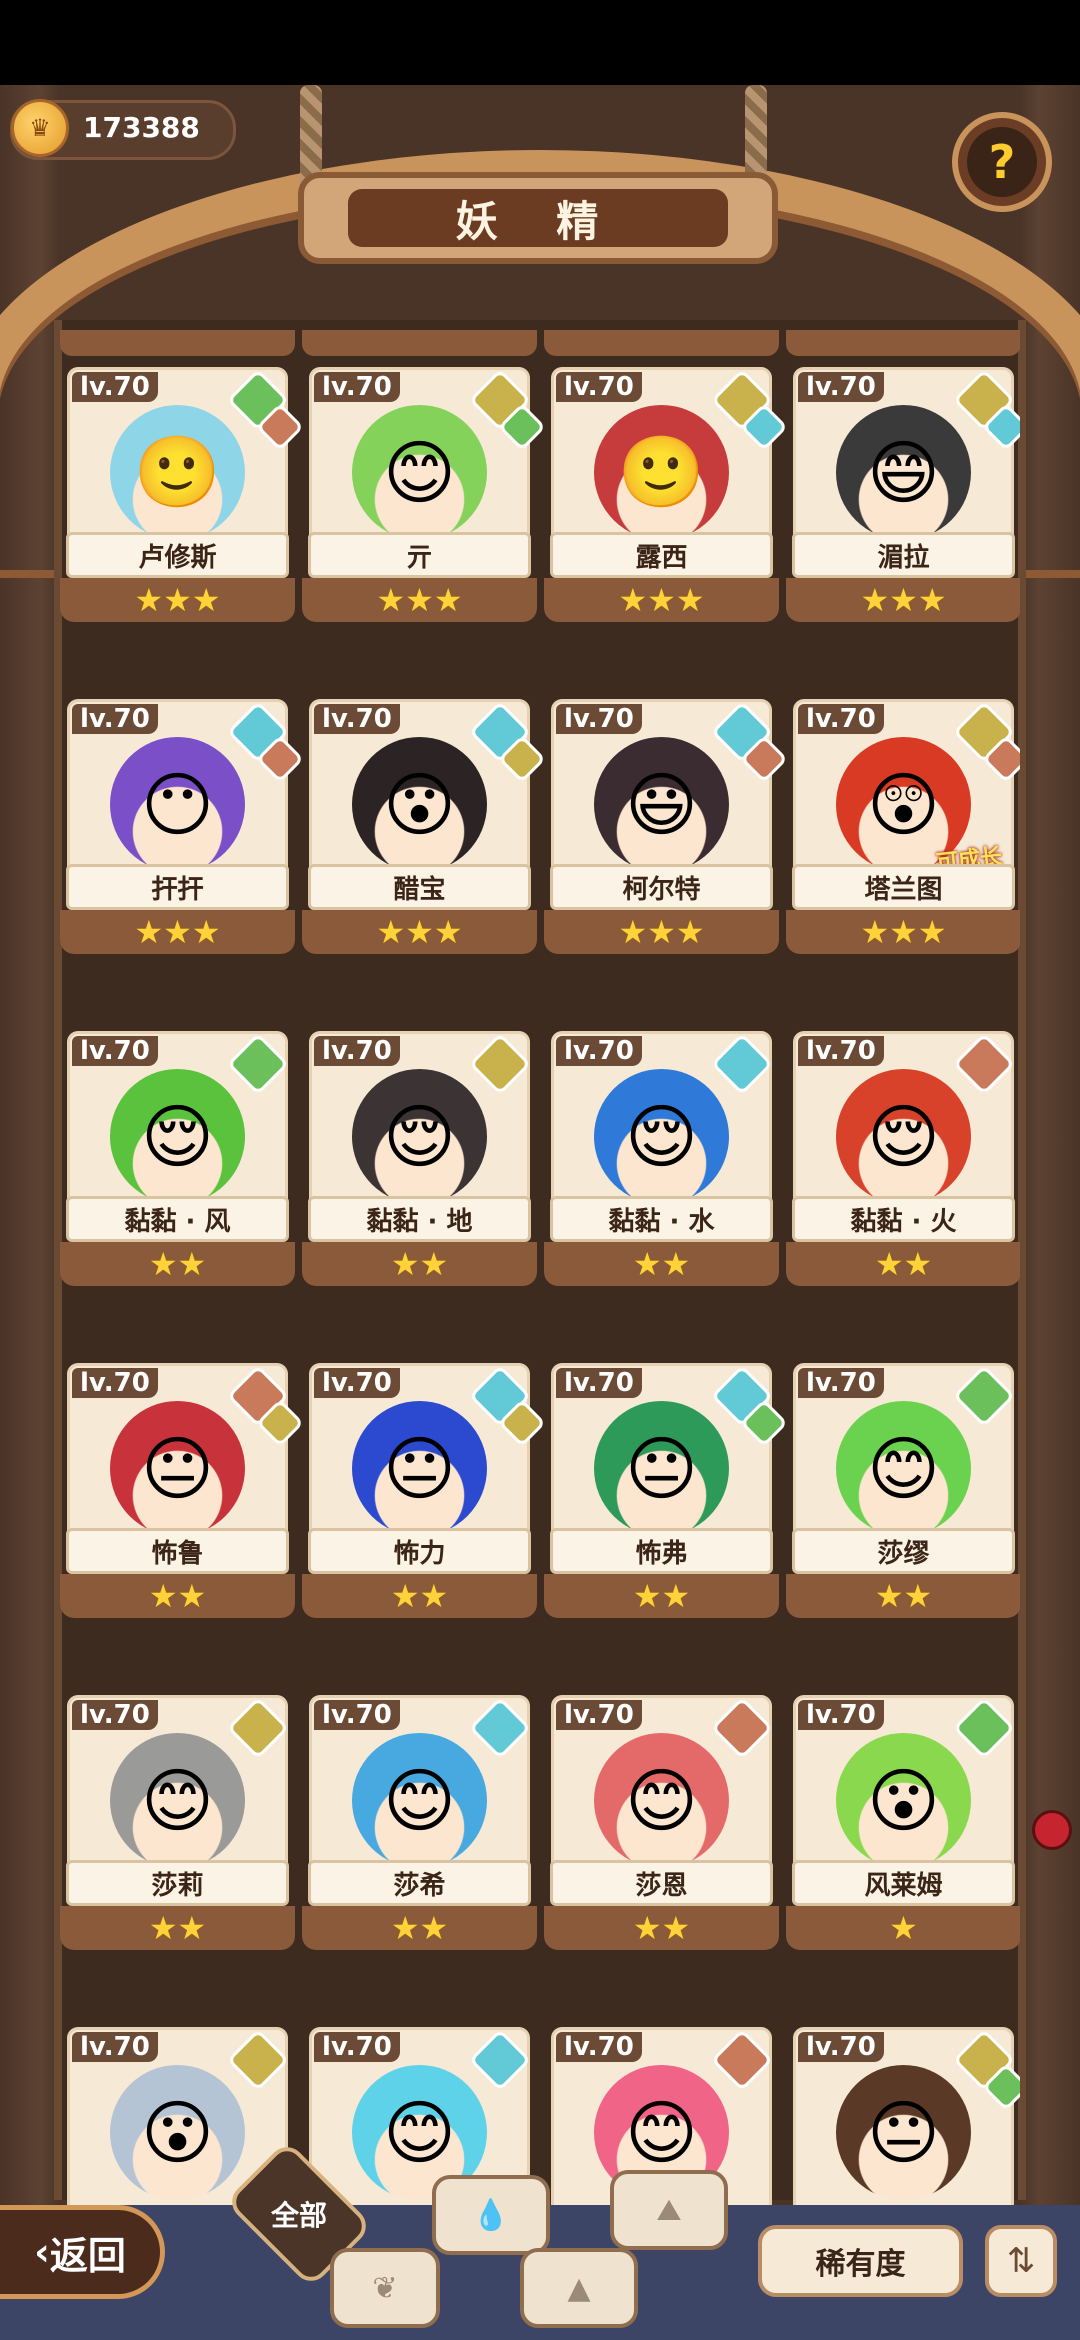 The height and width of the screenshot is (2340, 1080). What do you see at coordinates (419, 1219) in the screenshot?
I see `fairy-name: 黏黏 · 地` at bounding box center [419, 1219].